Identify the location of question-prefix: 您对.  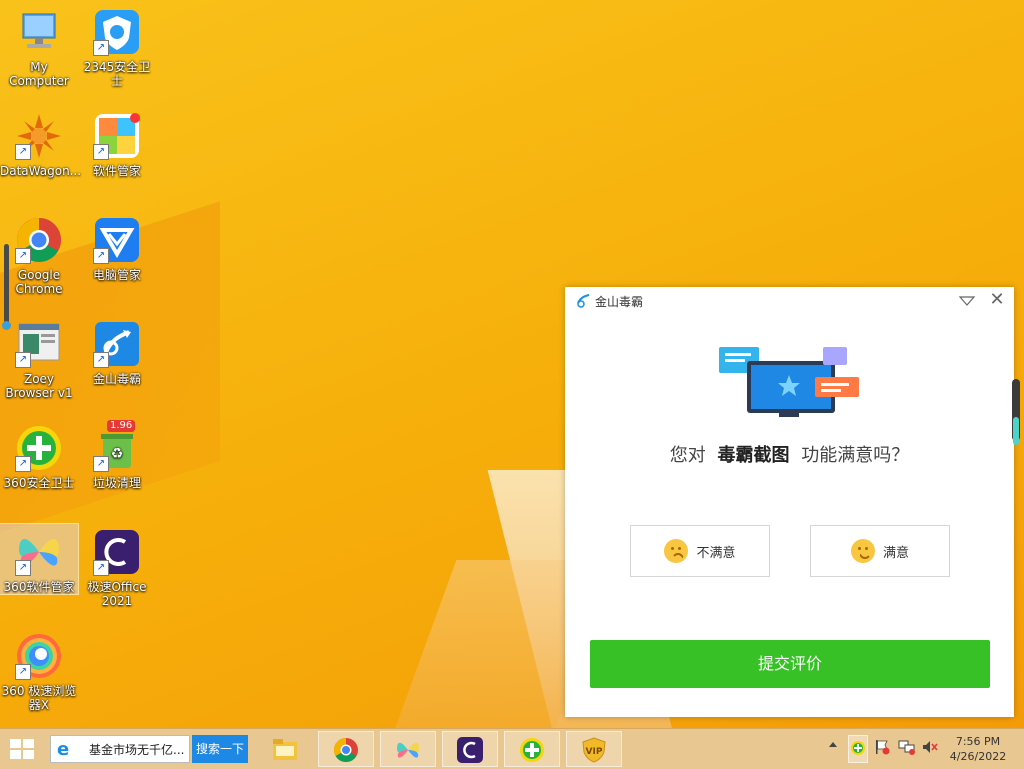
(687, 455).